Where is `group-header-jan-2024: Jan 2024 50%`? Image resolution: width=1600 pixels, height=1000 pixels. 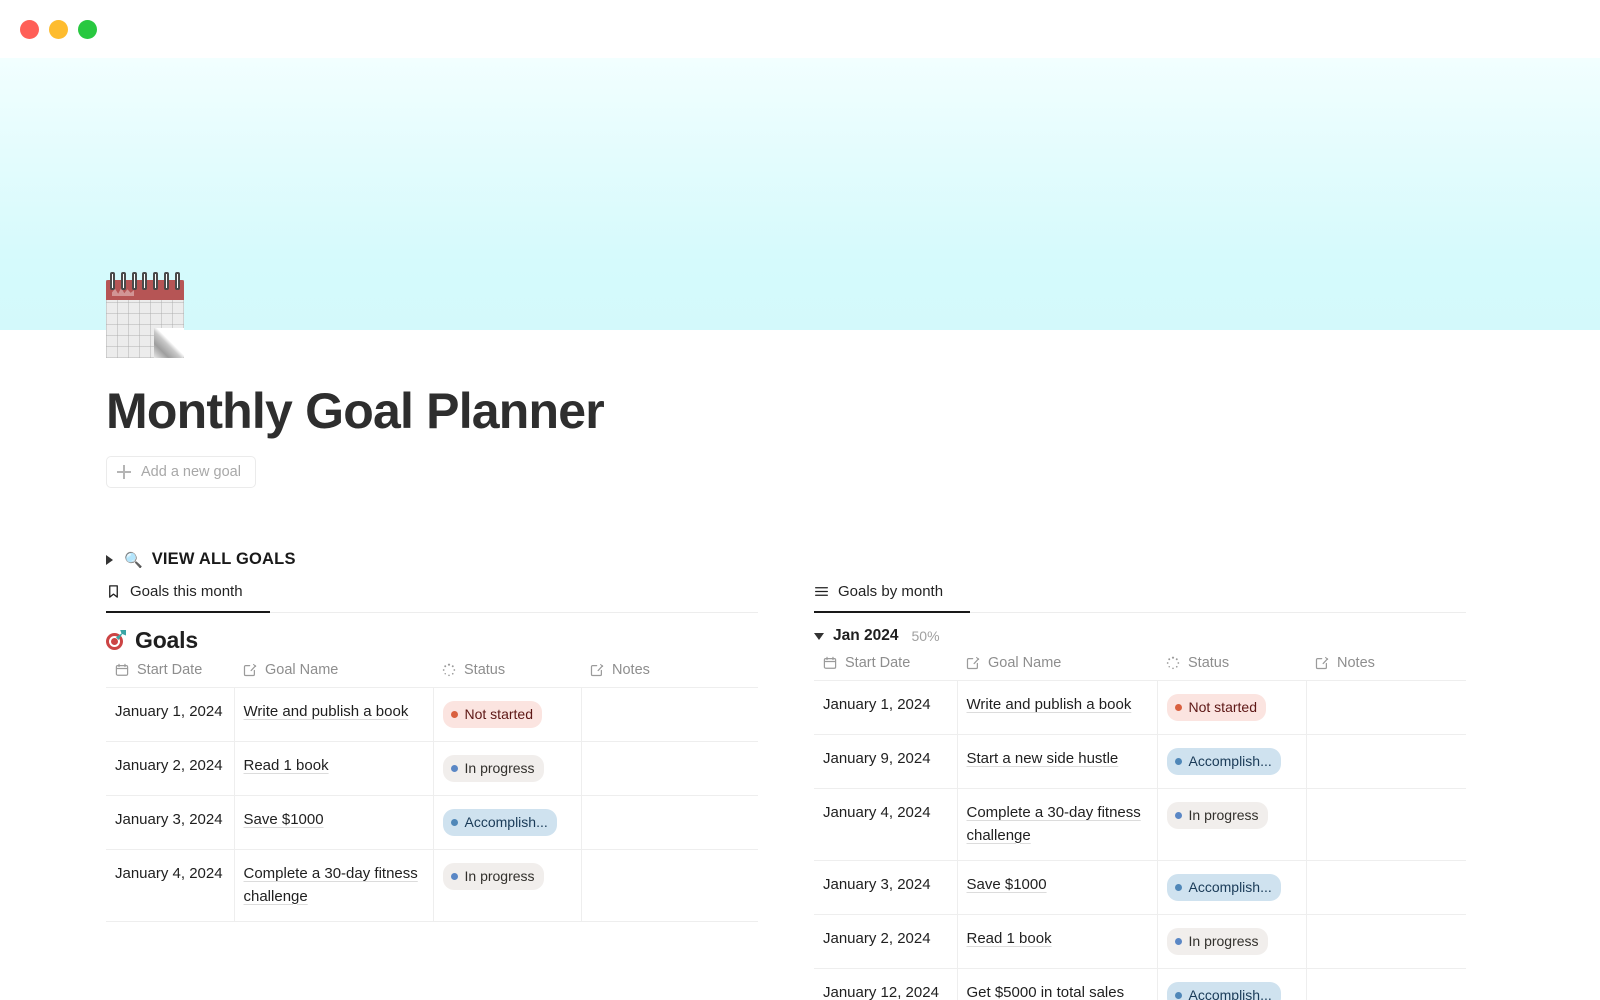 group-header-jan-2024: Jan 2024 50% is located at coordinates (1140, 636).